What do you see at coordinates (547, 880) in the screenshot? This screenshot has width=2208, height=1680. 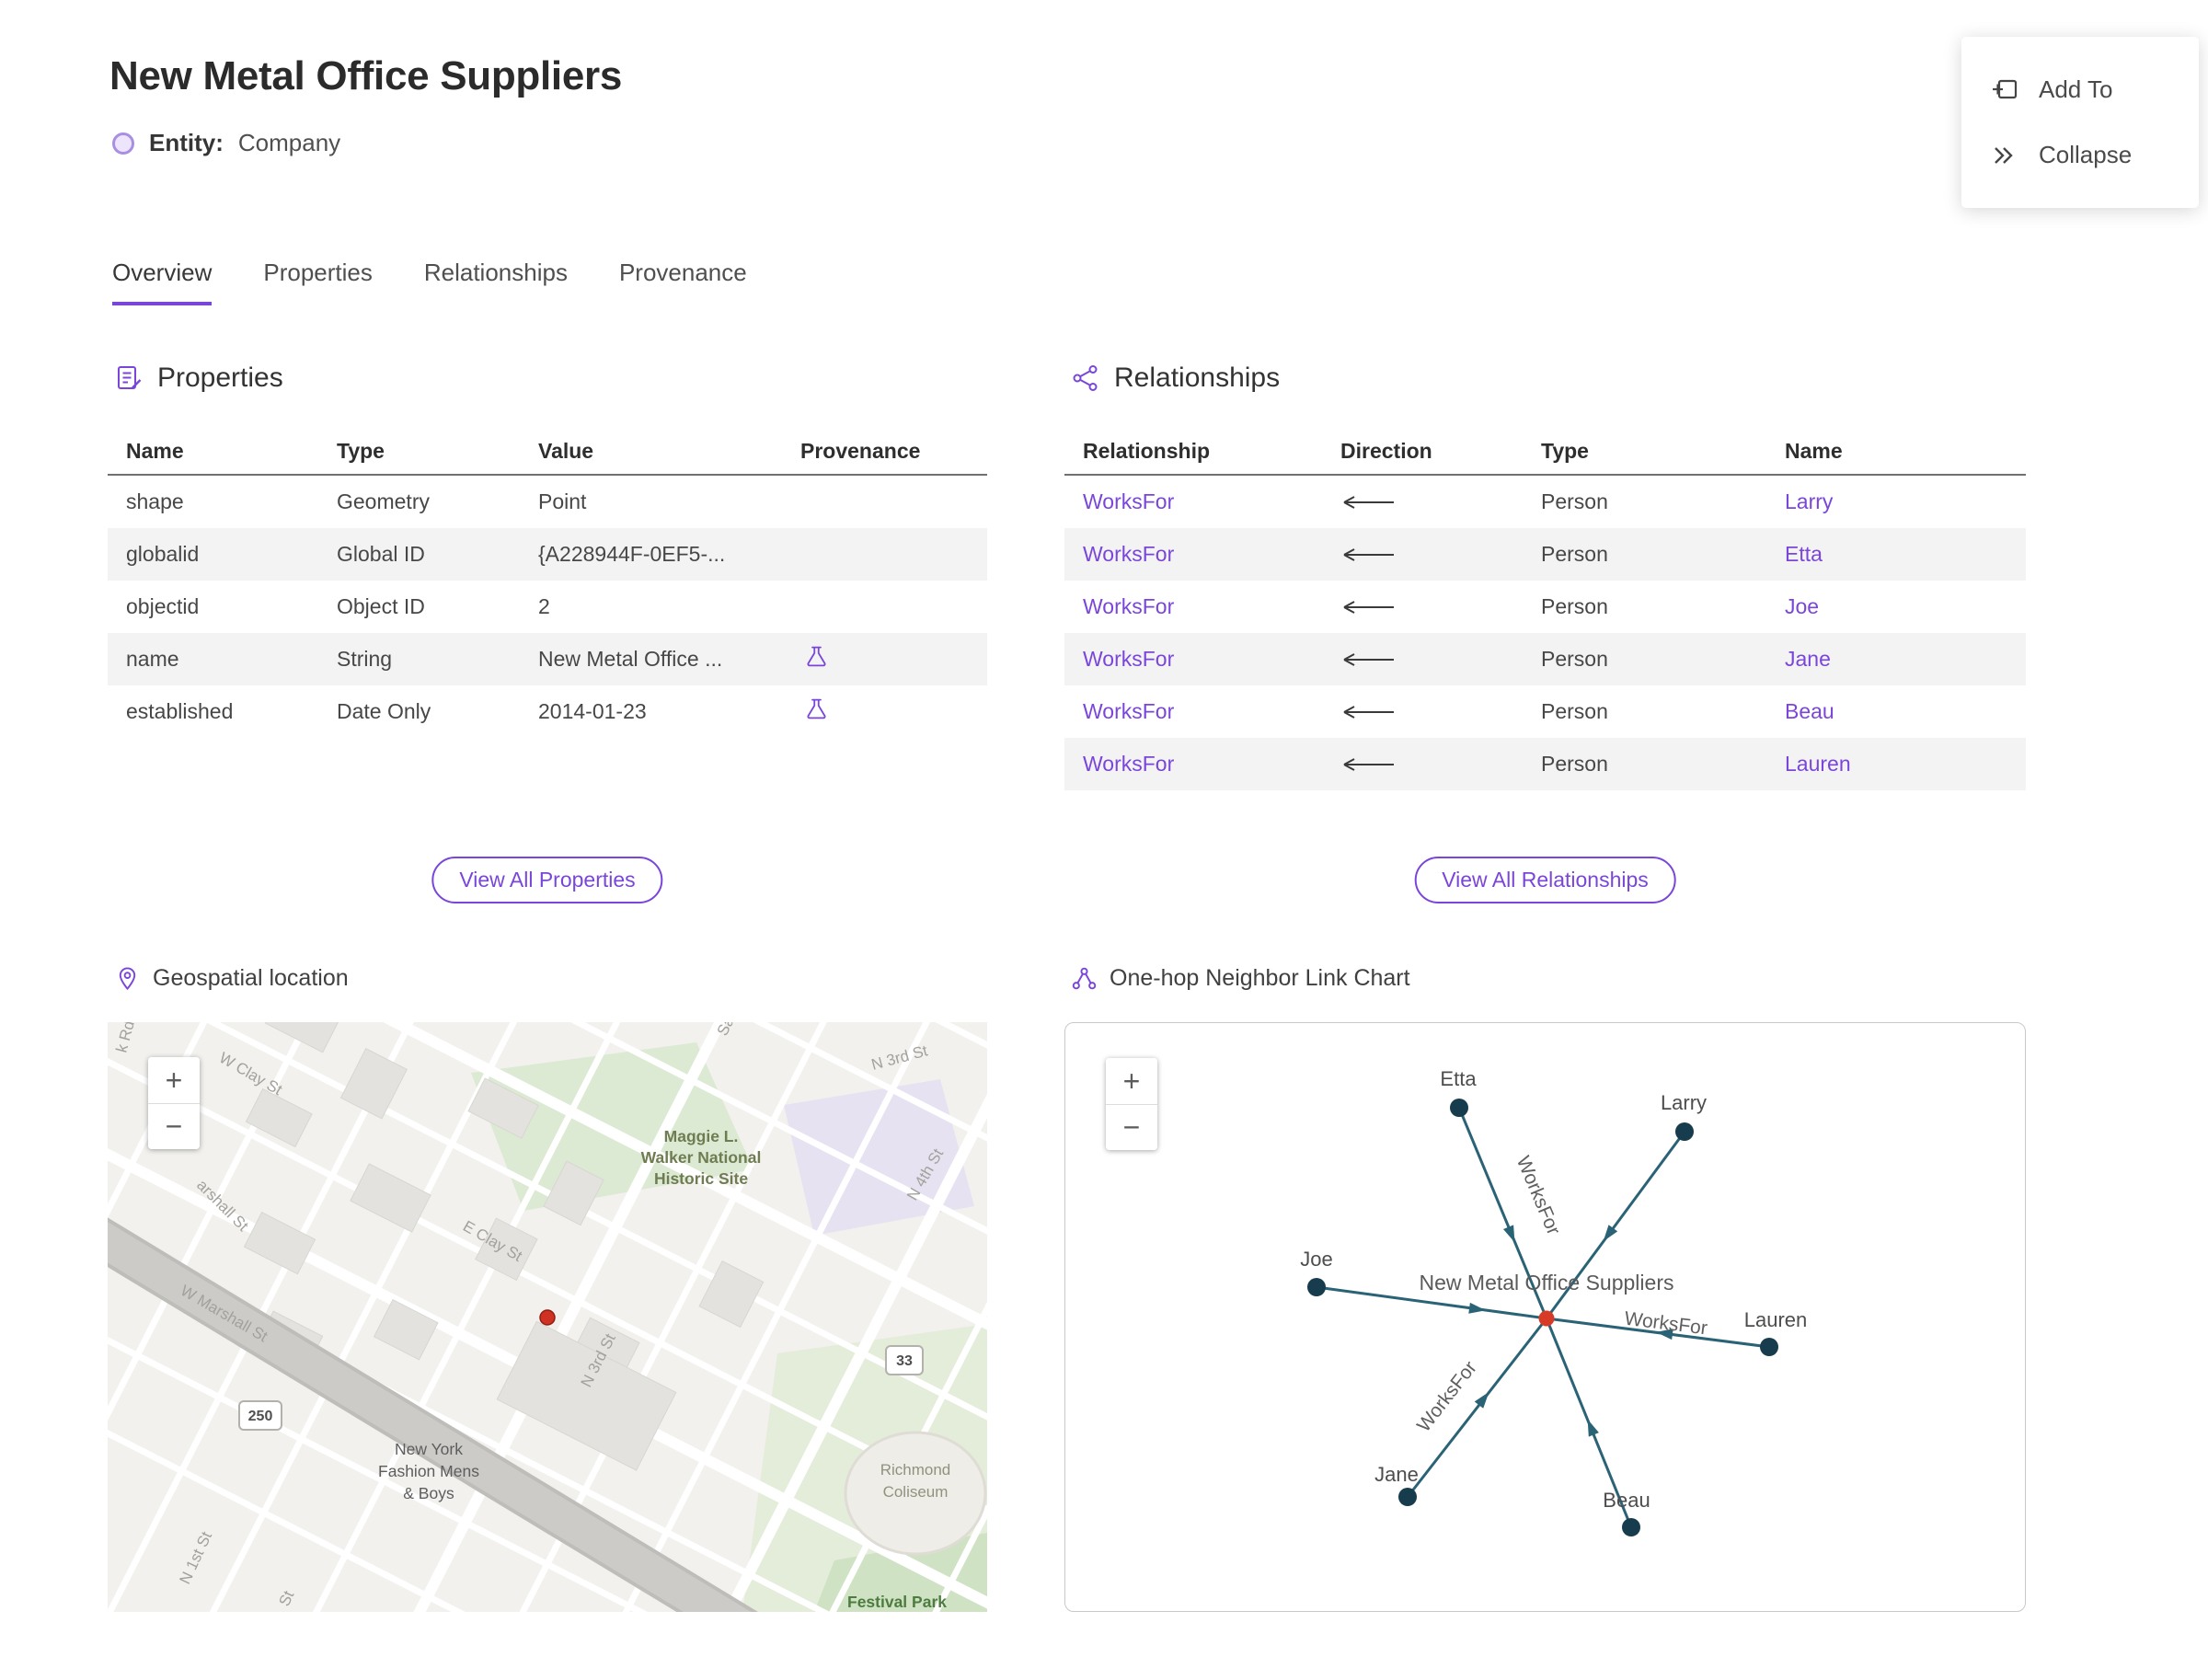 I see `view-all-properties-button: View All Properties` at bounding box center [547, 880].